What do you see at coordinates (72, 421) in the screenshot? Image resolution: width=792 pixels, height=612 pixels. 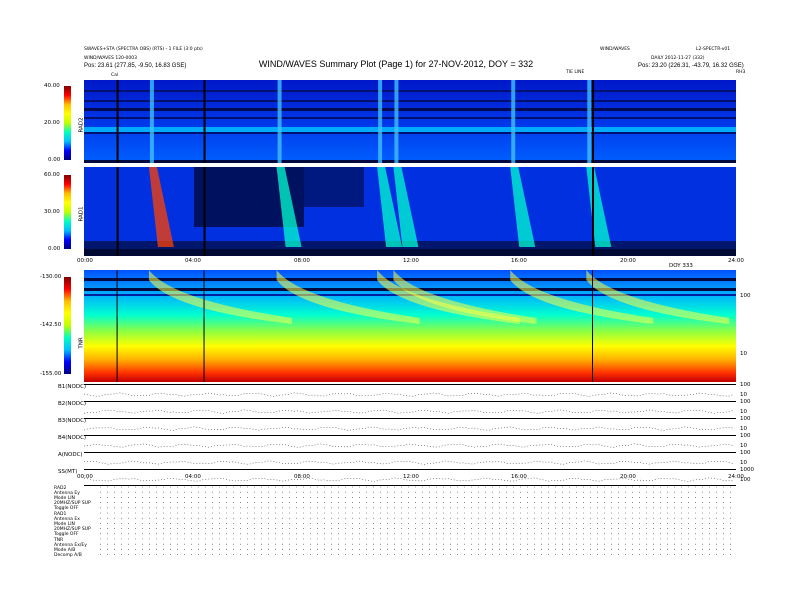 I see `row-label: B3(NODC)` at bounding box center [72, 421].